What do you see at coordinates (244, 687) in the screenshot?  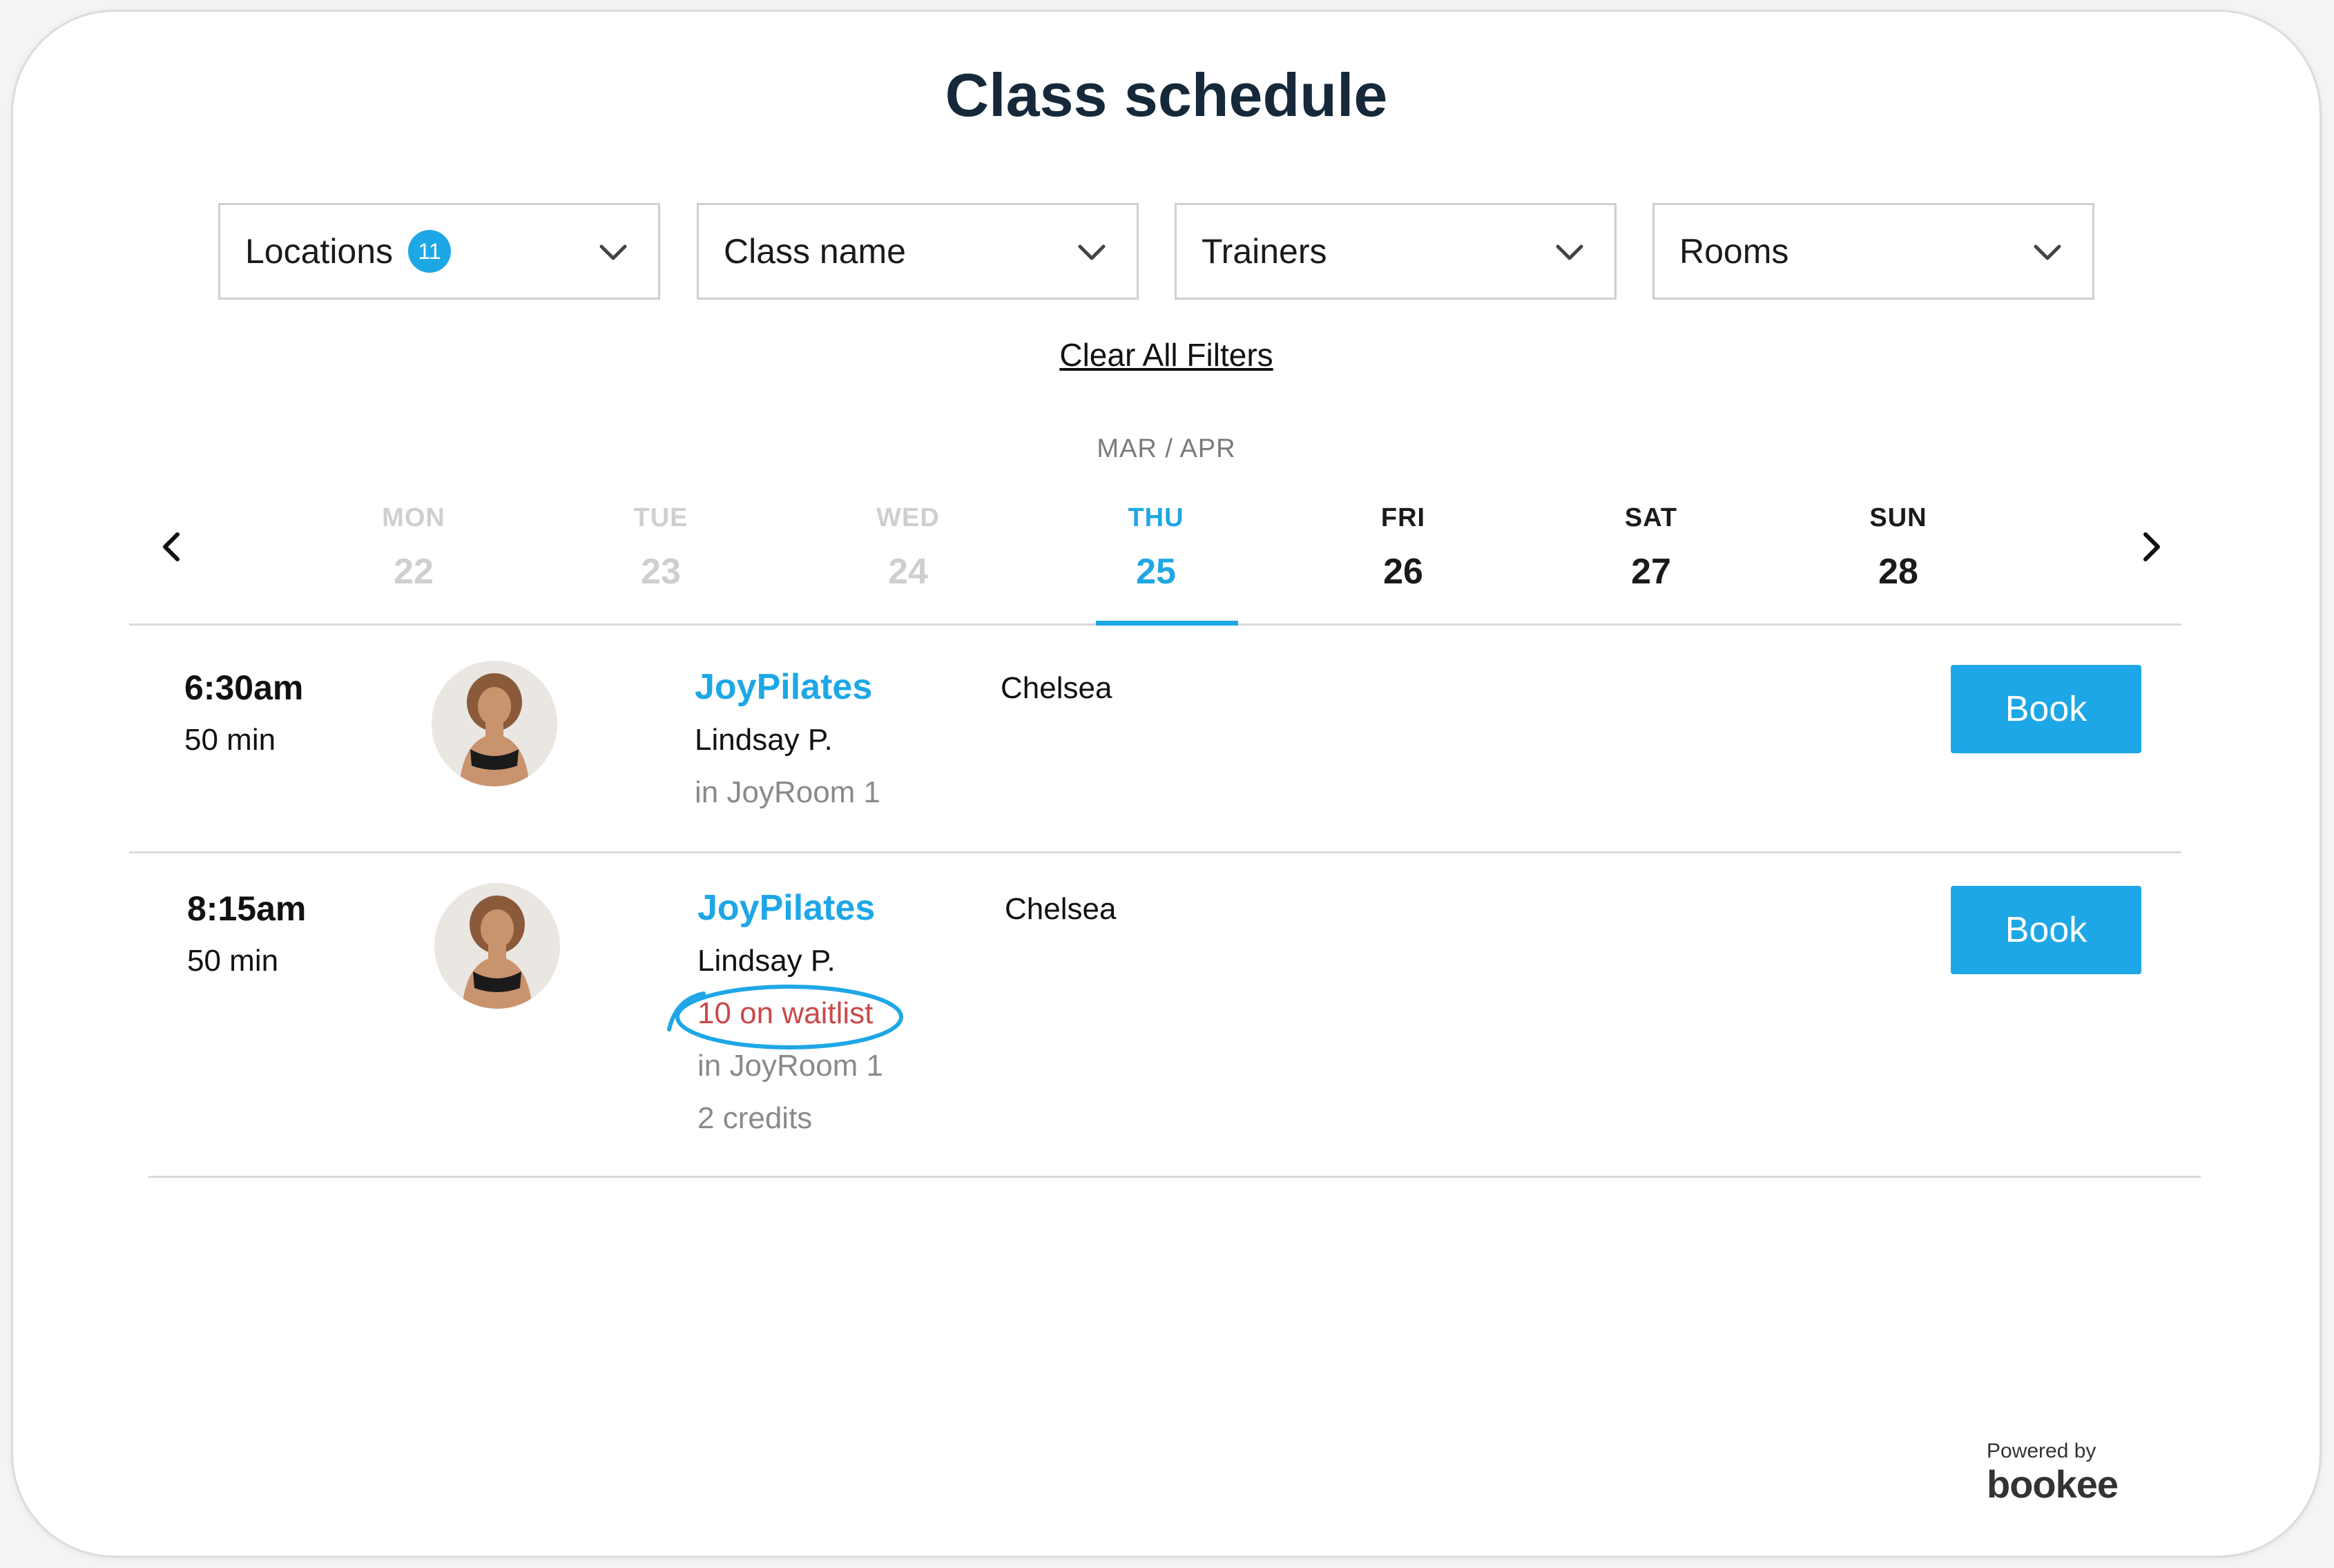 I see `class-time: 6:30am` at bounding box center [244, 687].